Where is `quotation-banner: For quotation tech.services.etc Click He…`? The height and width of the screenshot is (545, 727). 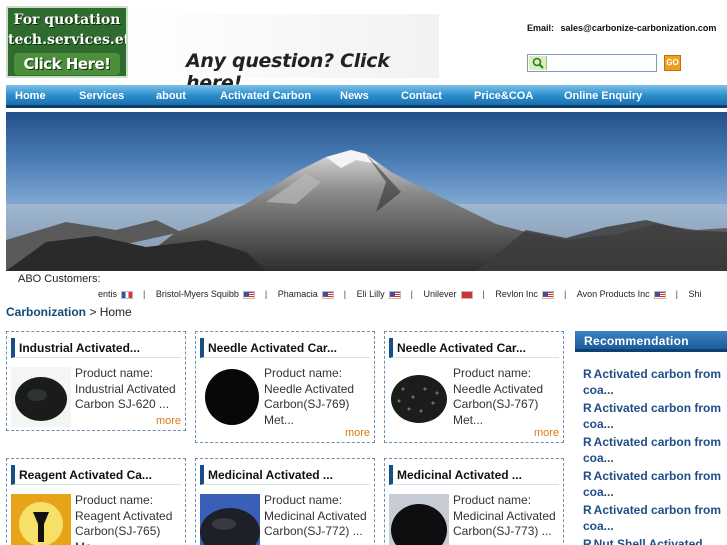 quotation-banner: For quotation tech.services.etc Click He… is located at coordinates (67, 42).